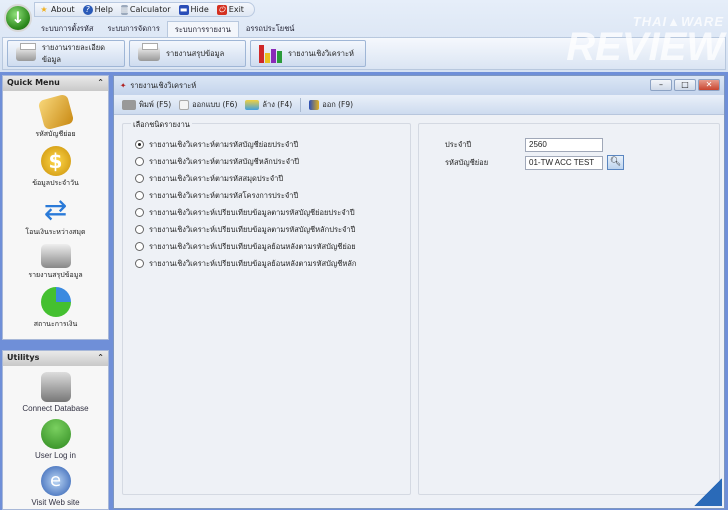 This screenshot has width=728, height=510. I want to click on tab-management: ระบบการจัดการ, so click(133, 29).